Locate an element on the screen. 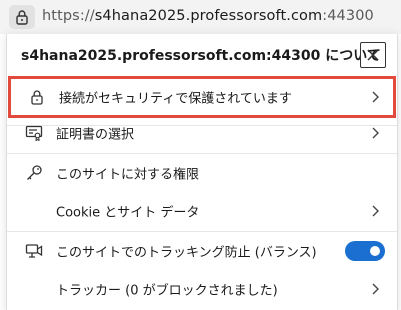 This screenshot has height=310, width=401. site-permissions-label: このサイトに対する権限 is located at coordinates (128, 175).